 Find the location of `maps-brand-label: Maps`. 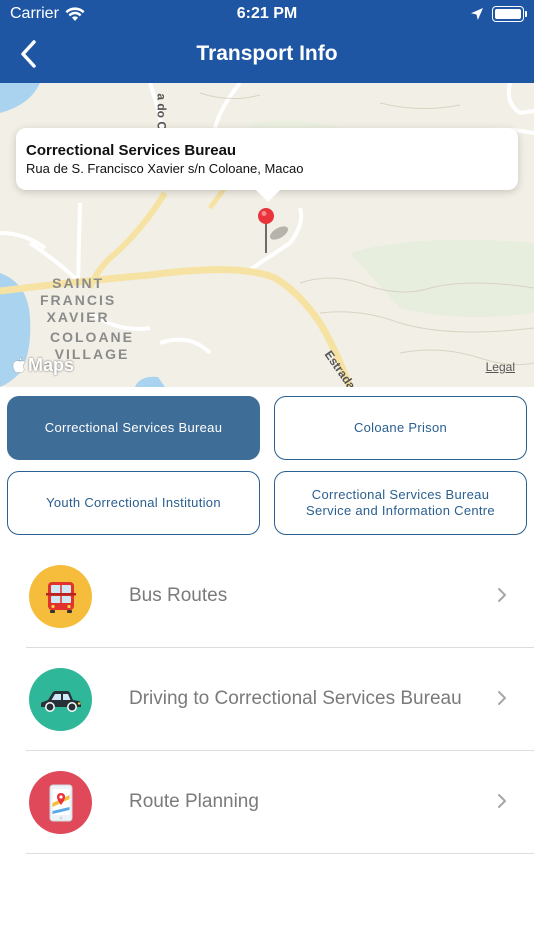

maps-brand-label: Maps is located at coordinates (51, 365).